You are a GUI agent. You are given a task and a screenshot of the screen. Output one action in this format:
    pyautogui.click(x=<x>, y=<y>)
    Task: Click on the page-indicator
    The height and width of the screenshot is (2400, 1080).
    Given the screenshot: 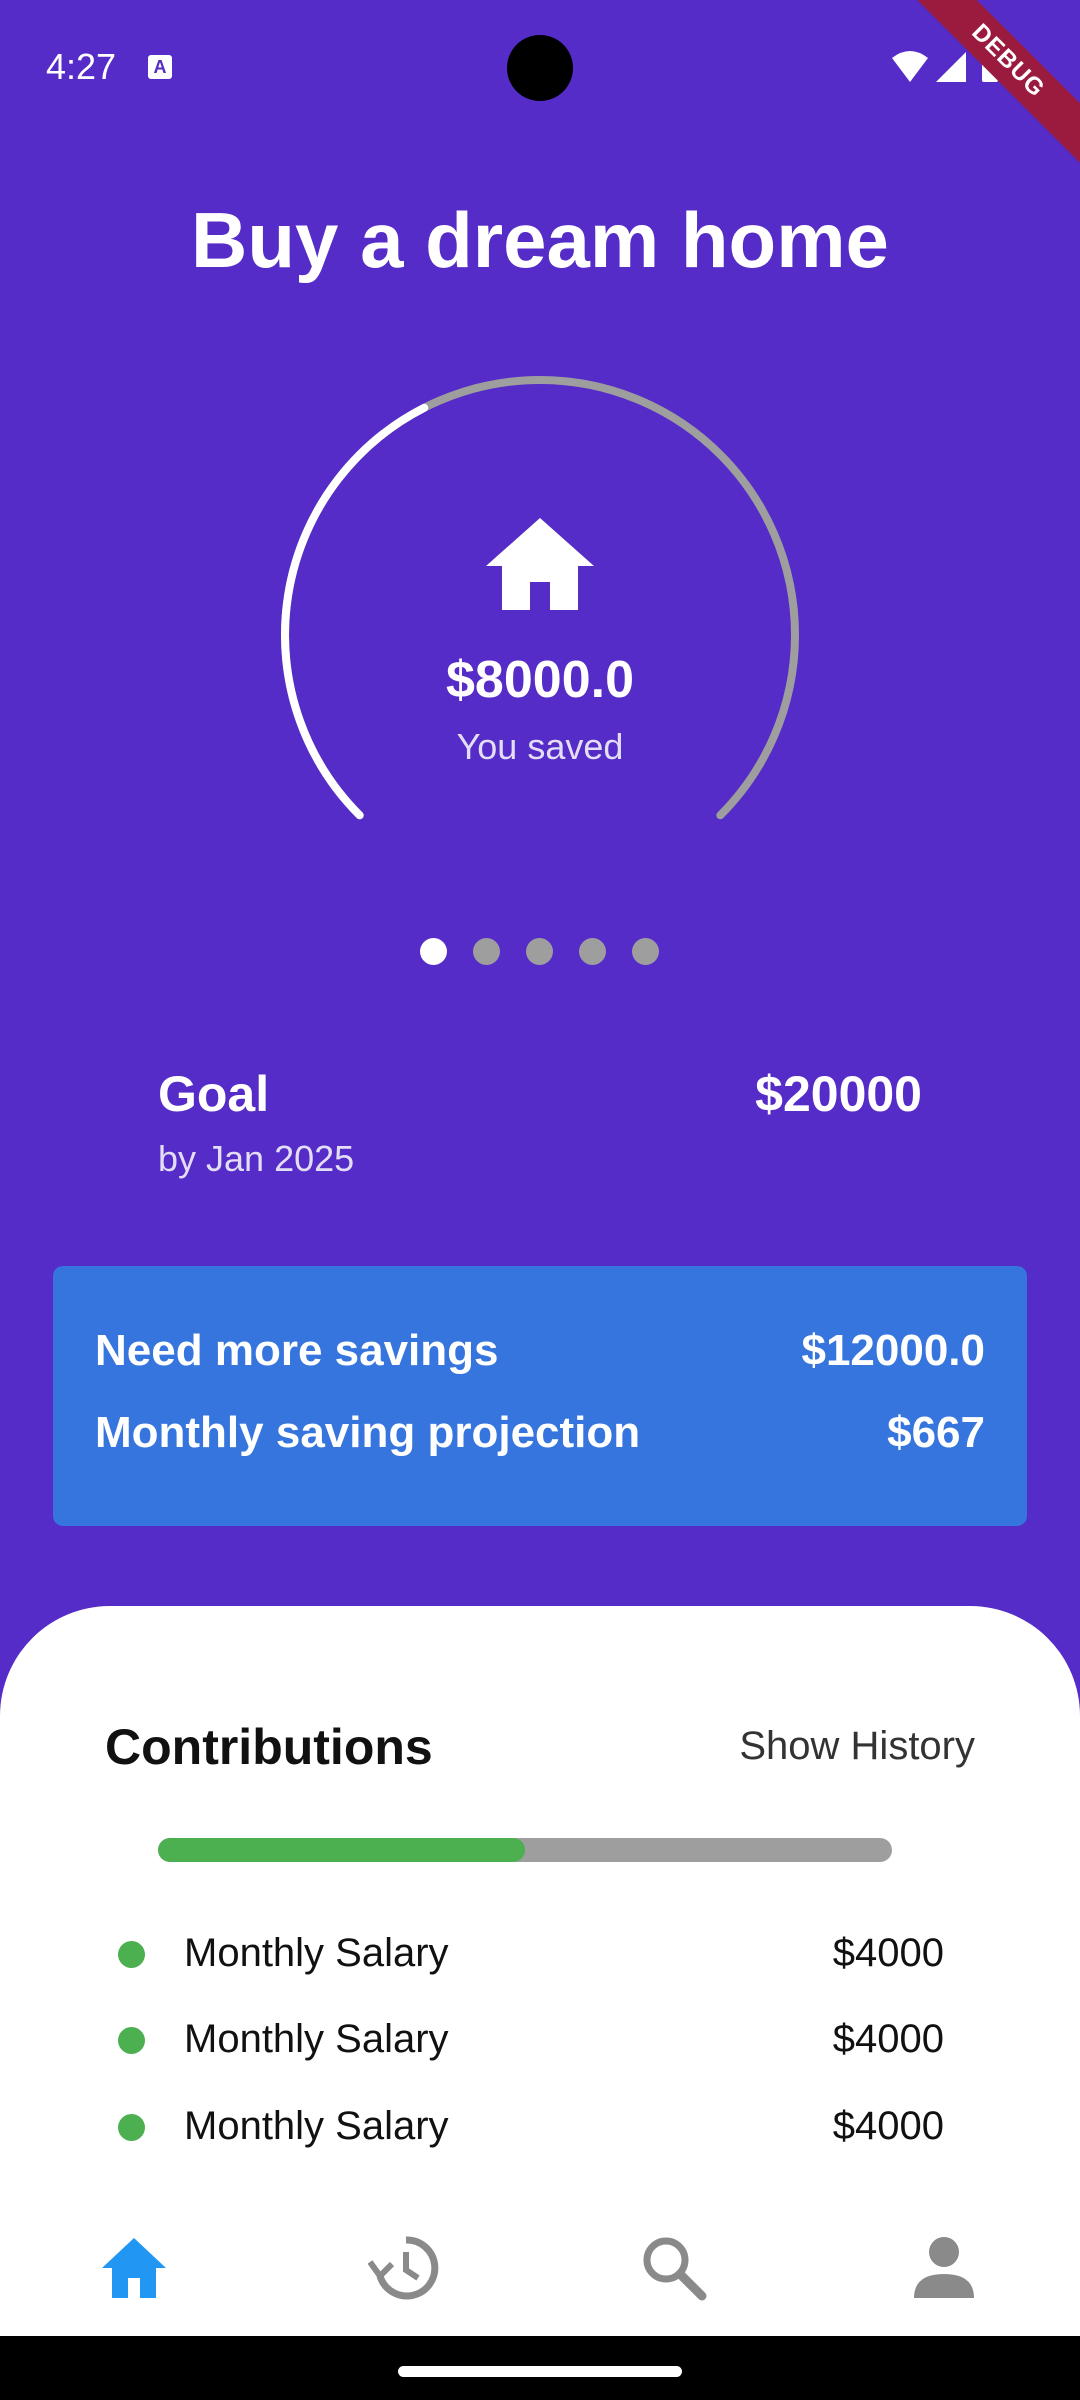 What is the action you would take?
    pyautogui.click(x=540, y=952)
    